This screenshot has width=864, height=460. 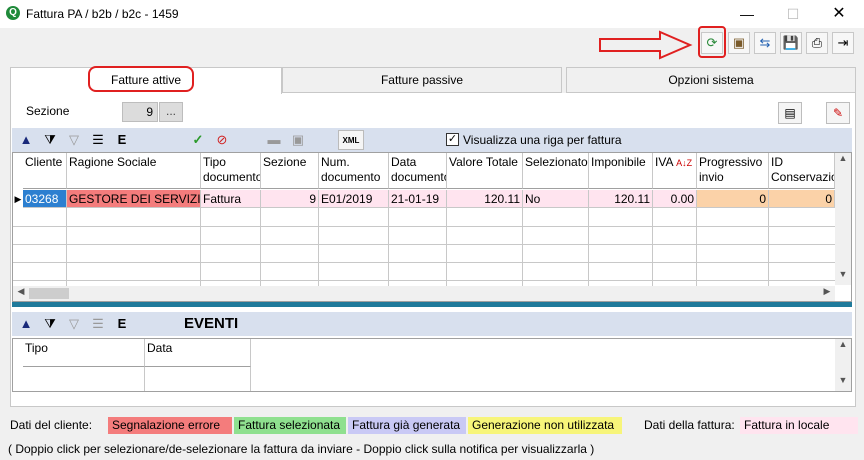 I want to click on close-button: ✕, so click(x=839, y=14).